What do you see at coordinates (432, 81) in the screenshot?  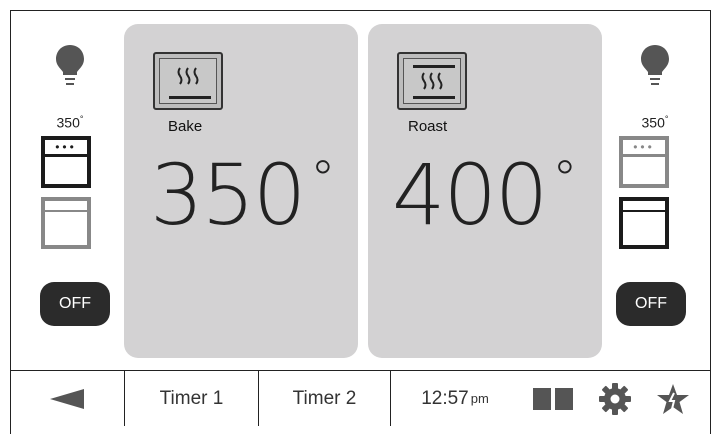 I see `roast-mode-icon` at bounding box center [432, 81].